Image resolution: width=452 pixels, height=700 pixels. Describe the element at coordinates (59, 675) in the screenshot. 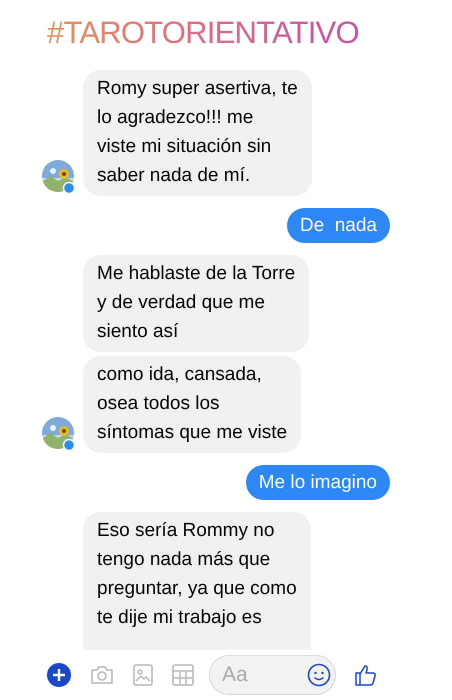

I see `add-icon` at that location.